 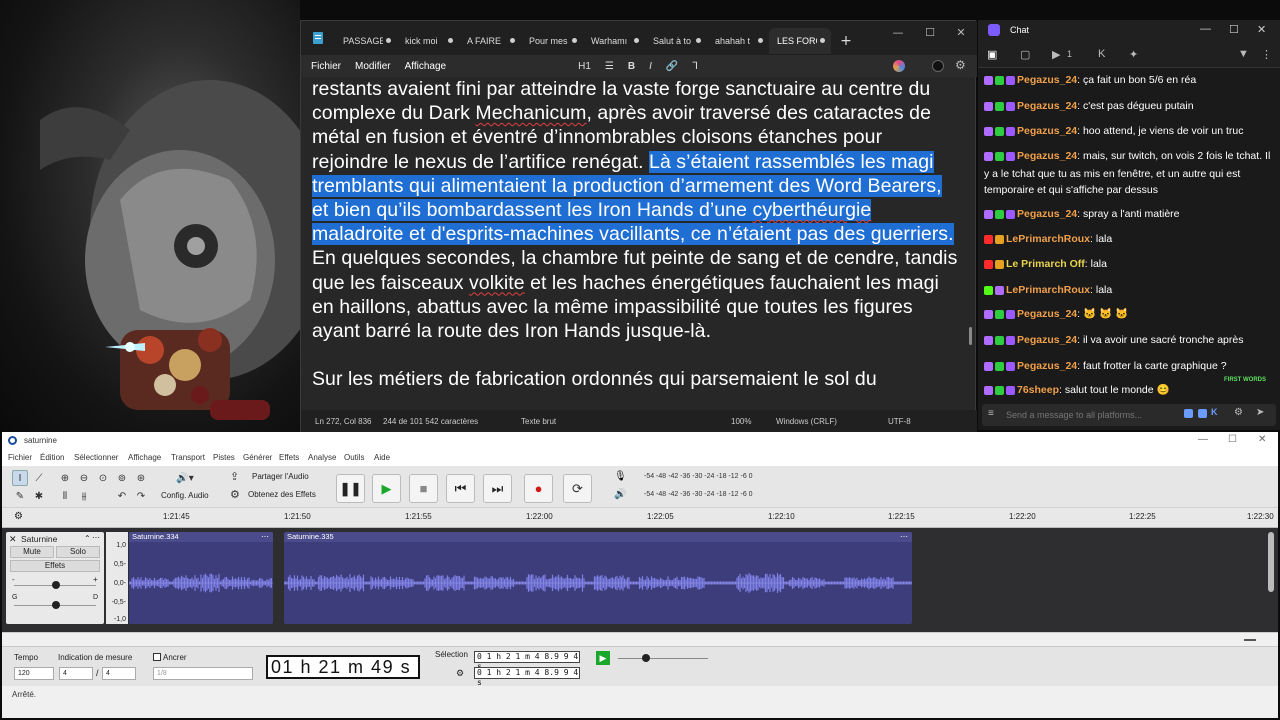 What do you see at coordinates (640, 639) in the screenshot?
I see `horizontal-scrollbar` at bounding box center [640, 639].